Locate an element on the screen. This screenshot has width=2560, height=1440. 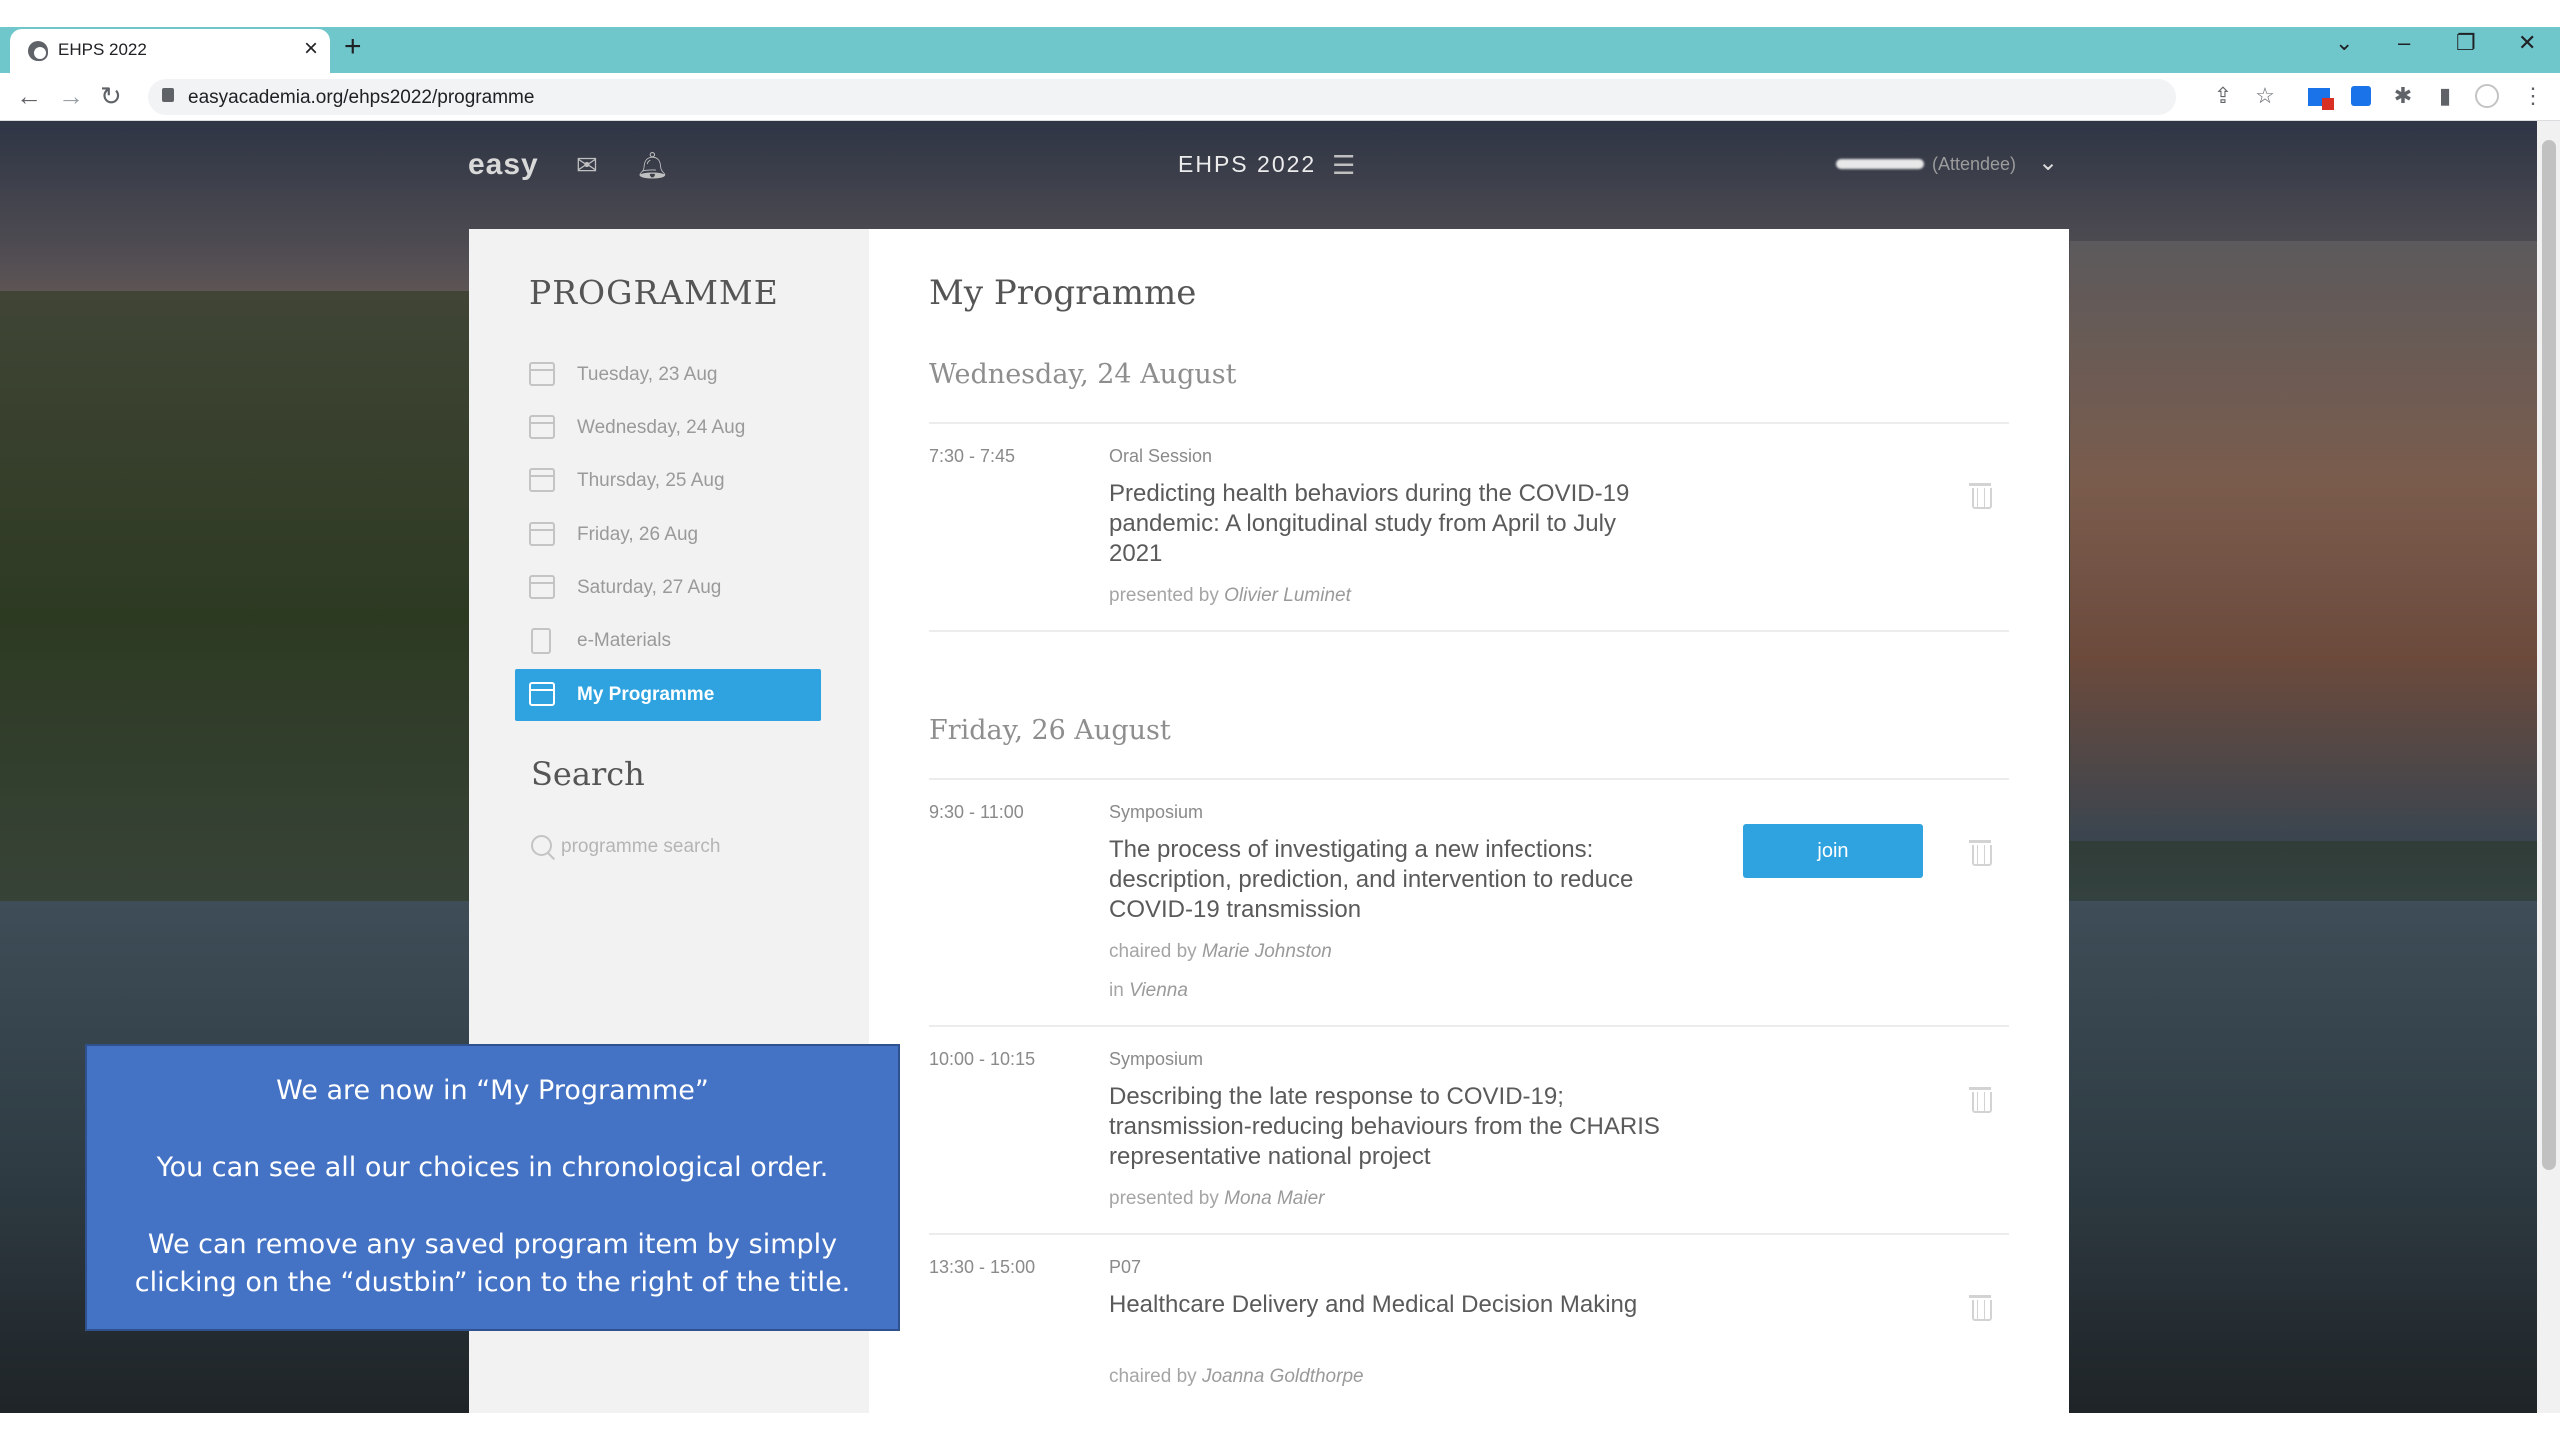
browser-tab-strip is located at coordinates (1280, 50).